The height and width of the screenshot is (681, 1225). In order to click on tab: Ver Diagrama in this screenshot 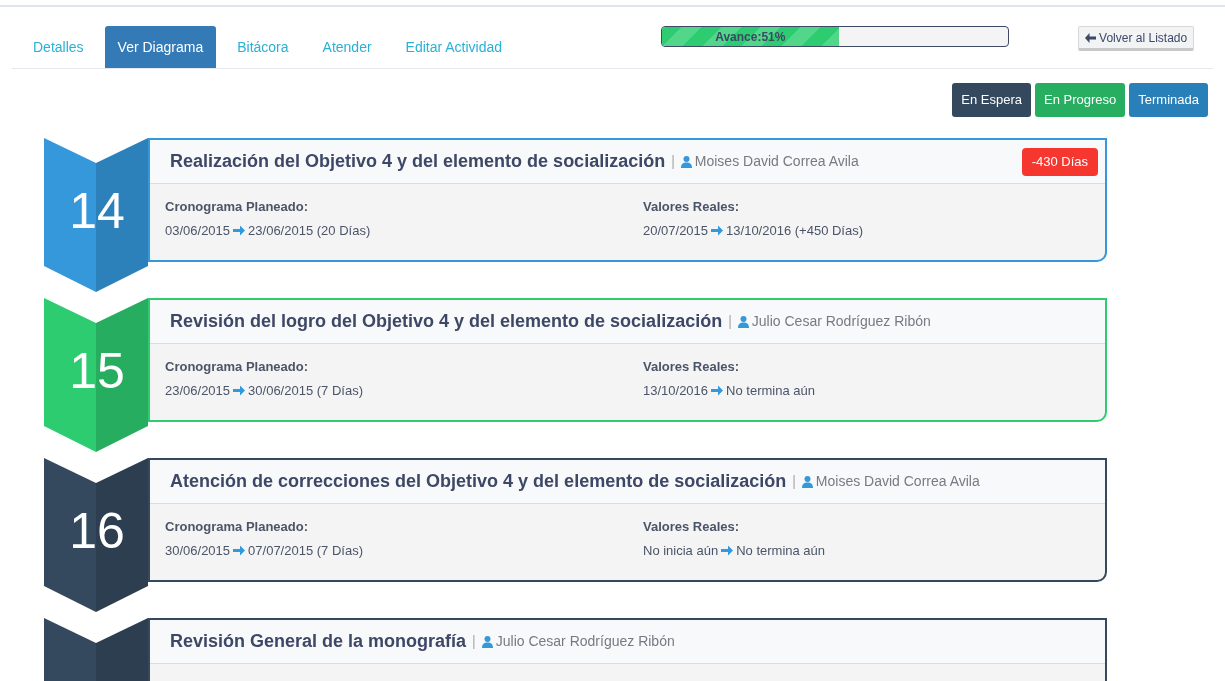, I will do `click(160, 47)`.